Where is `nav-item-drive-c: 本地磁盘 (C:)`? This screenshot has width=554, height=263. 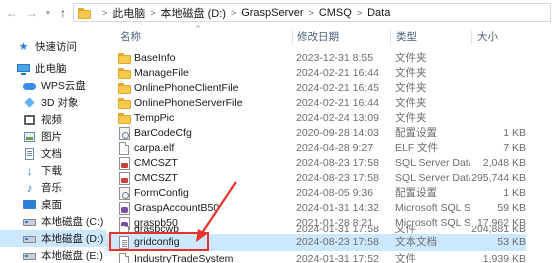 nav-item-drive-c: 本地磁盘 (C:) is located at coordinates (53, 221).